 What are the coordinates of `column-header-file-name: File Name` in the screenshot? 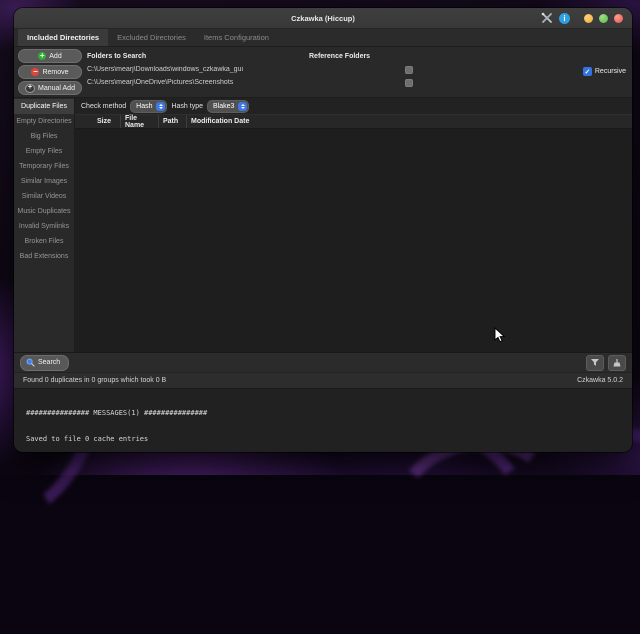 It's located at (139, 122).